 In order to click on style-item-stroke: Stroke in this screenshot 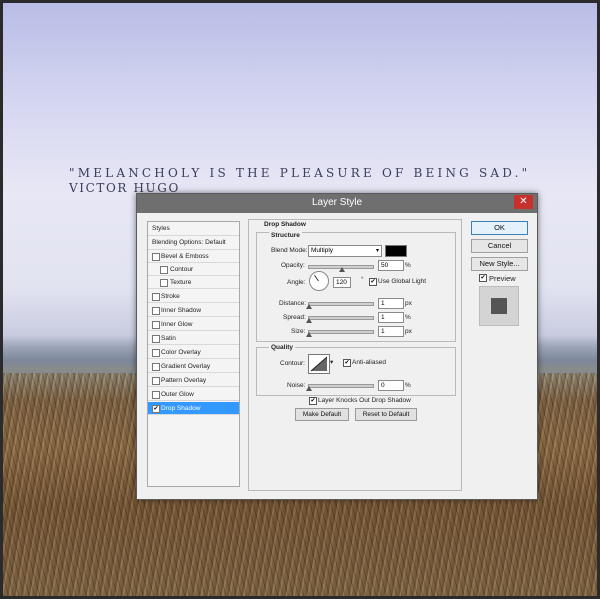, I will do `click(193, 296)`.